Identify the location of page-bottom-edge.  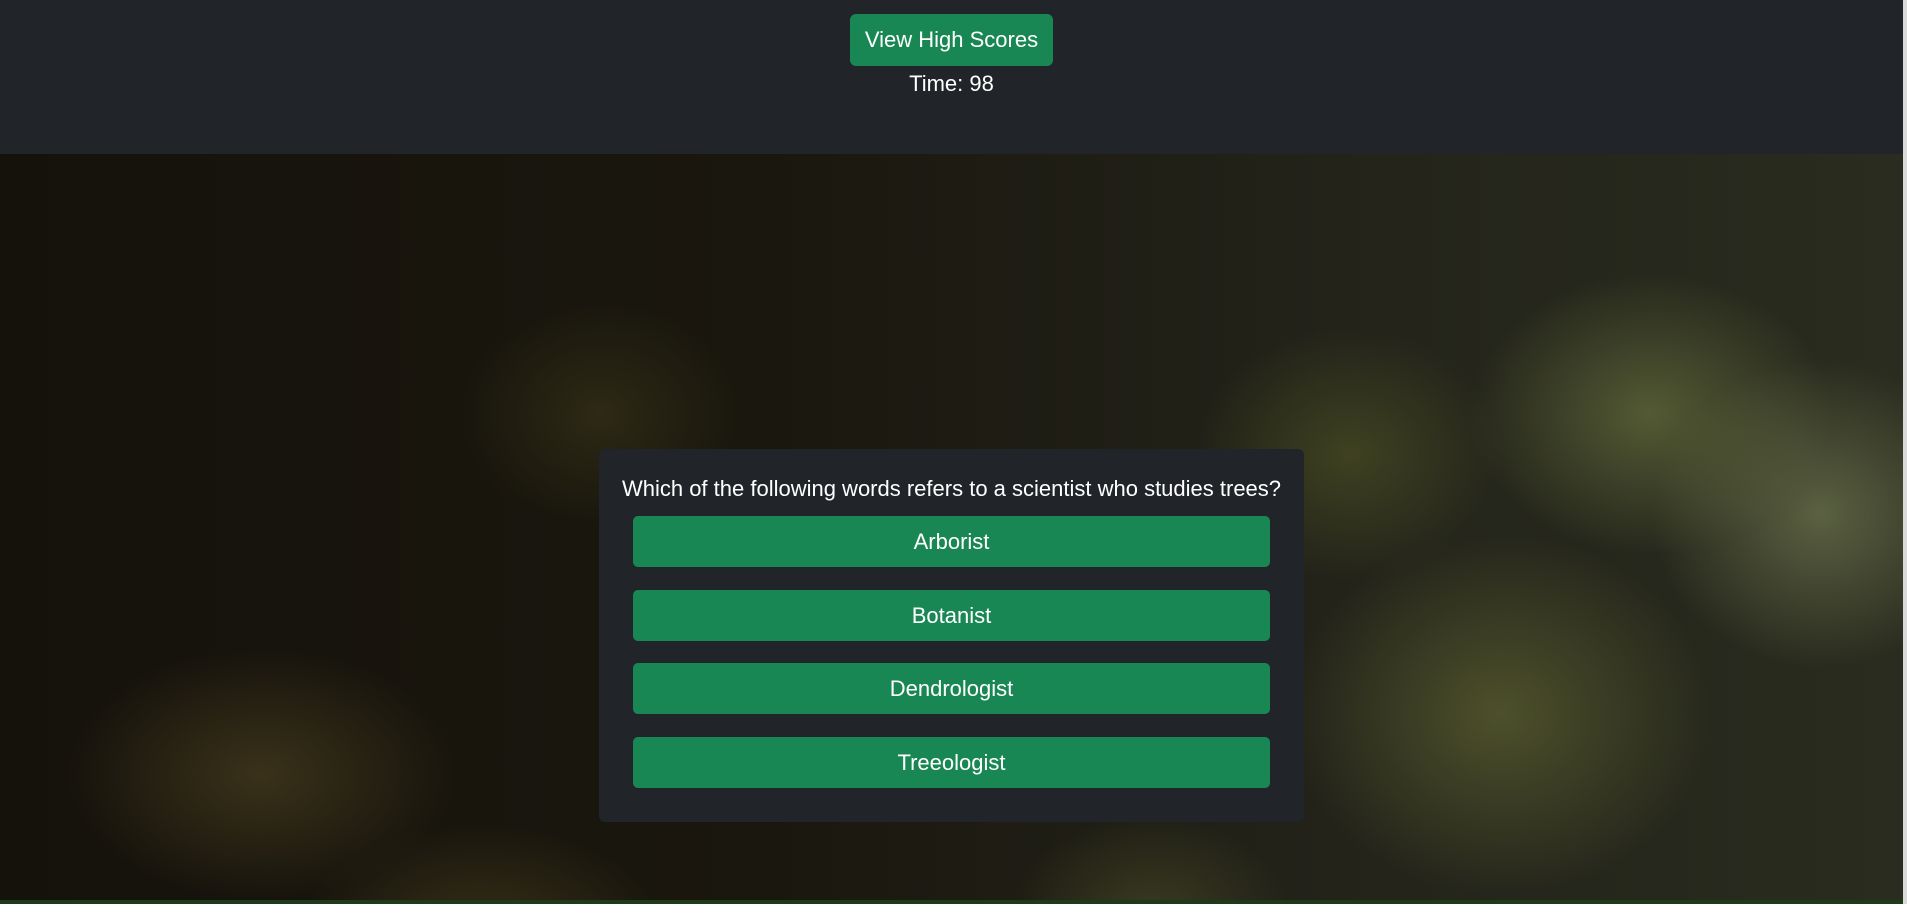
(951, 902).